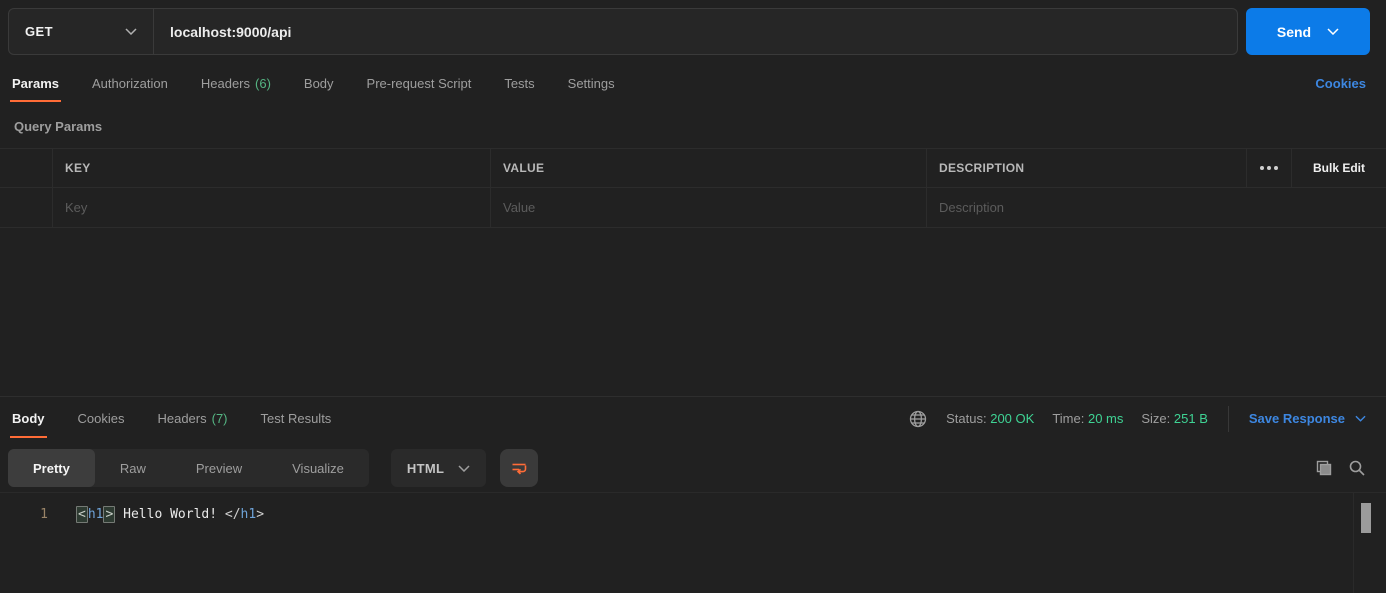 The height and width of the screenshot is (593, 1386). What do you see at coordinates (1228, 418) in the screenshot?
I see `meta-divider` at bounding box center [1228, 418].